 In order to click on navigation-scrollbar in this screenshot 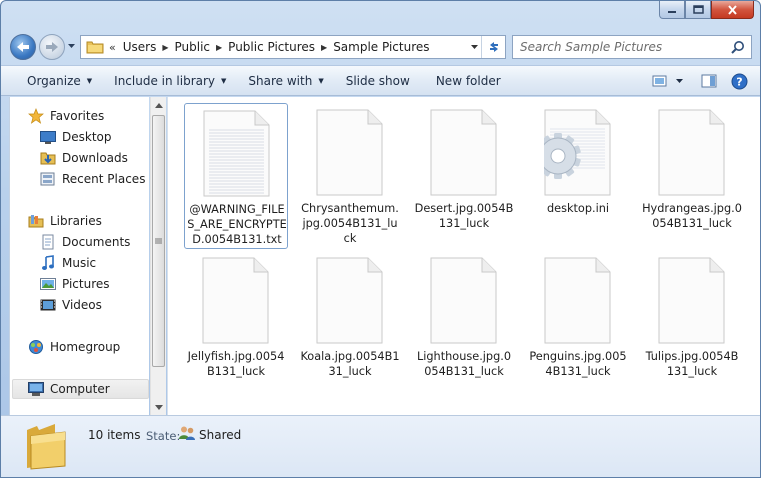, I will do `click(158, 256)`.